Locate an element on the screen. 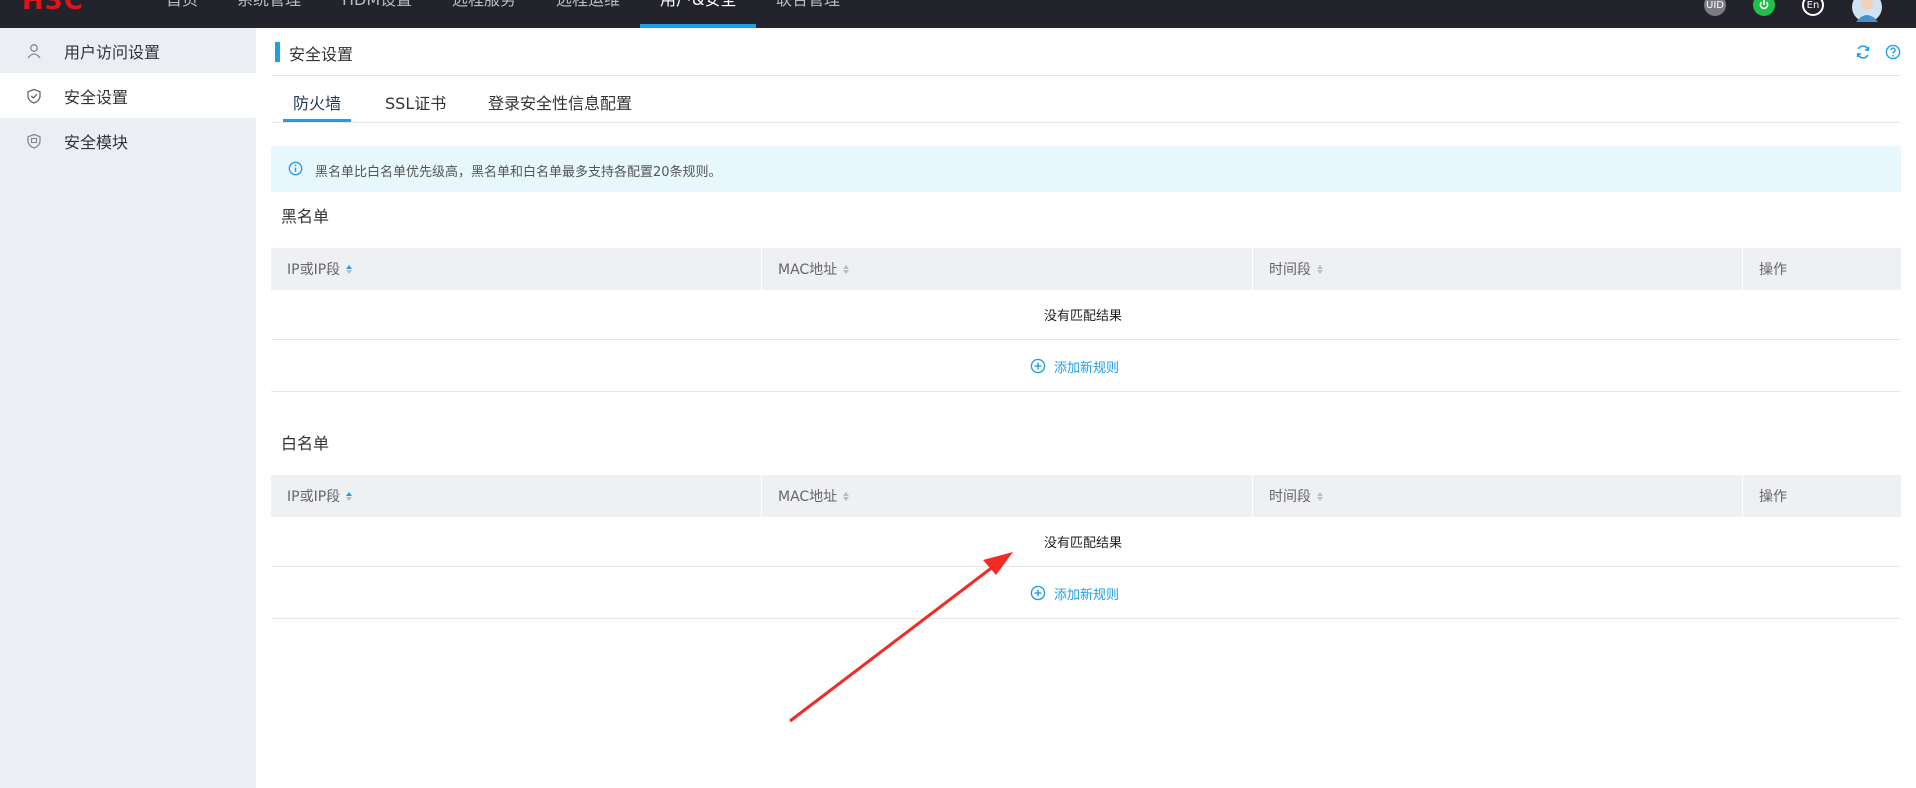  language-label: En is located at coordinates (1813, 5).